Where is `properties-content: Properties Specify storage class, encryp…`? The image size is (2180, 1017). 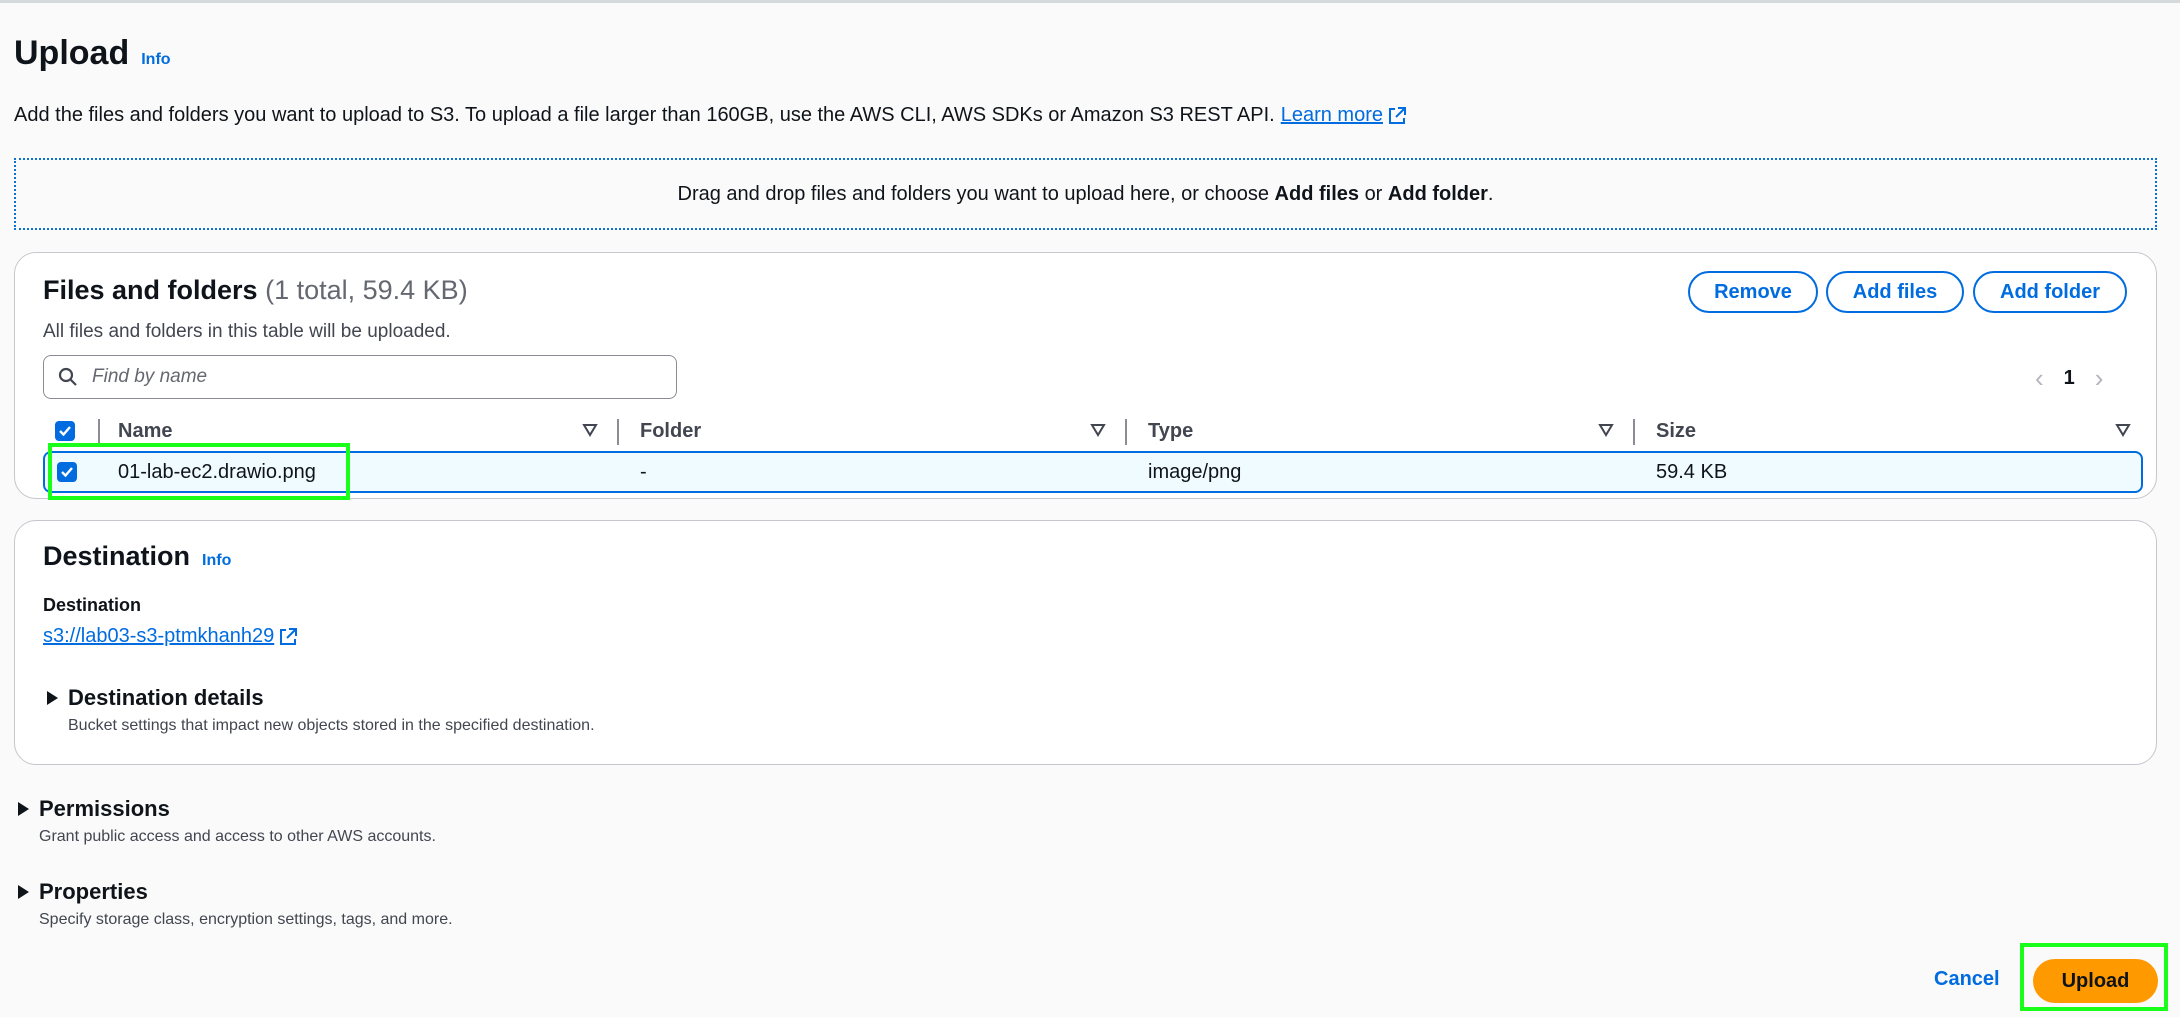 properties-content: Properties Specify storage class, encryp… is located at coordinates (246, 904).